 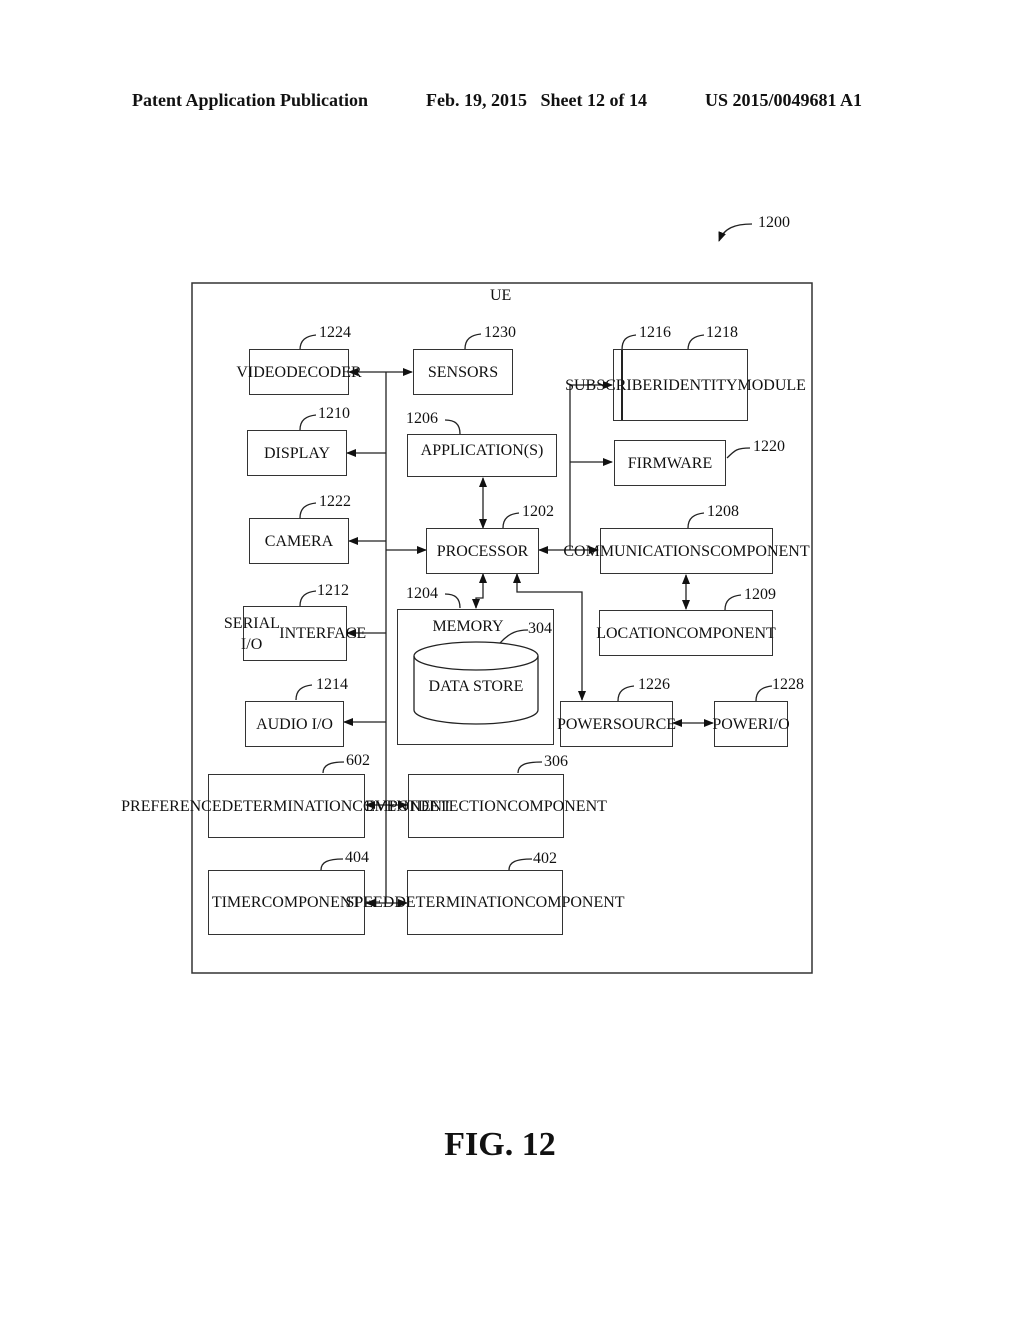 I want to click on block-text: MODULE, so click(x=771, y=385).